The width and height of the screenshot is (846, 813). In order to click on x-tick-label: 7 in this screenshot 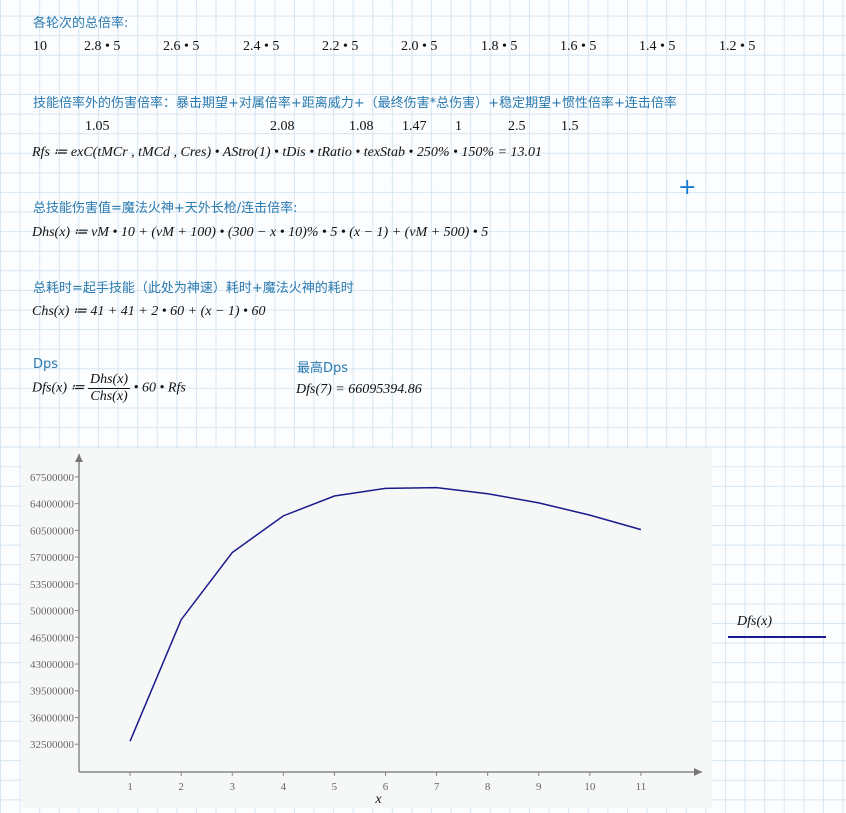, I will do `click(437, 787)`.